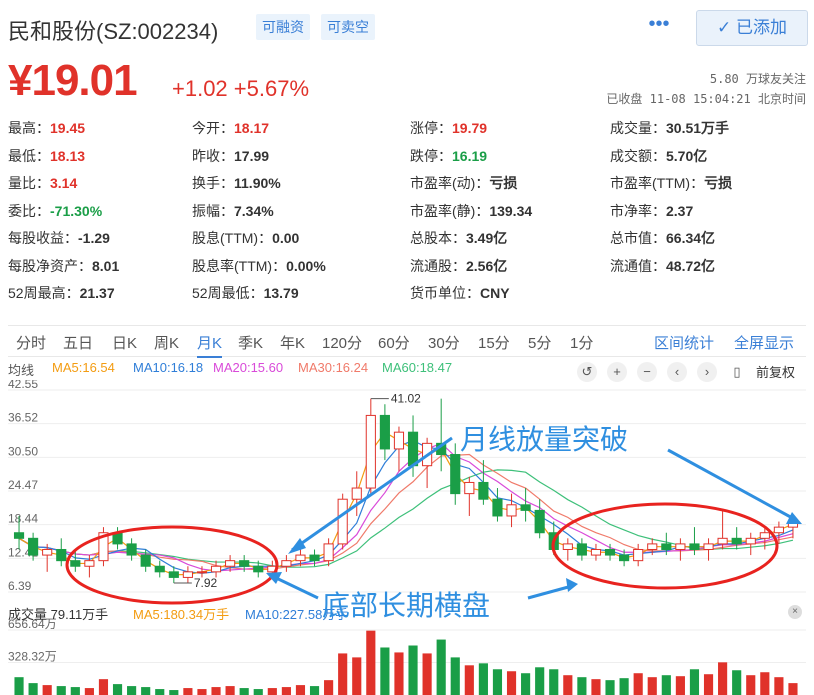  I want to click on period-tab: 60分, so click(394, 342).